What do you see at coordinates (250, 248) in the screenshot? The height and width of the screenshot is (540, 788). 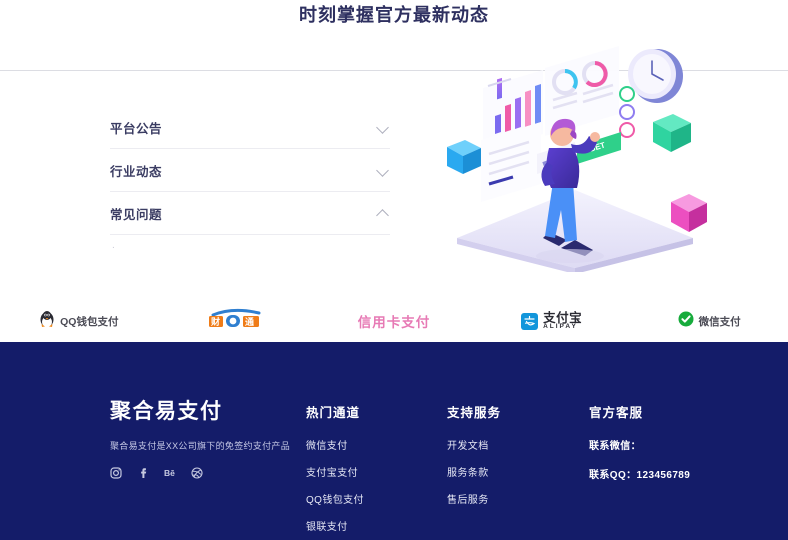 I see `accordion-panel-faq: .` at bounding box center [250, 248].